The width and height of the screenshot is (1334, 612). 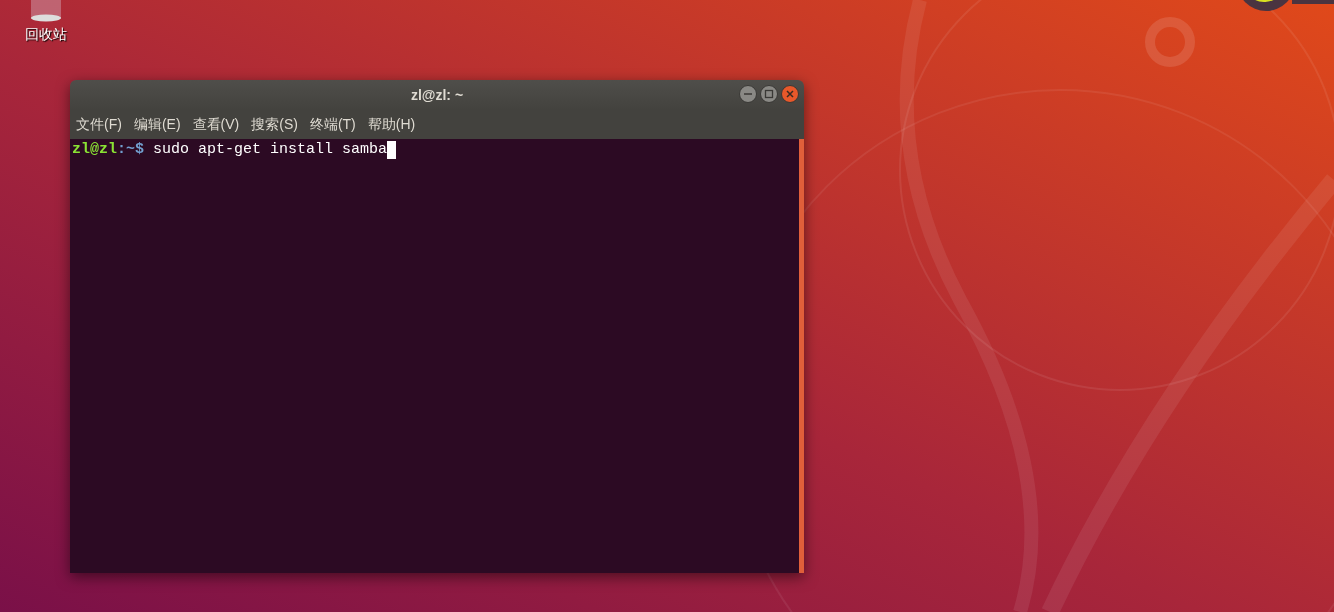 What do you see at coordinates (391, 124) in the screenshot?
I see `menu-item: 帮助(H)` at bounding box center [391, 124].